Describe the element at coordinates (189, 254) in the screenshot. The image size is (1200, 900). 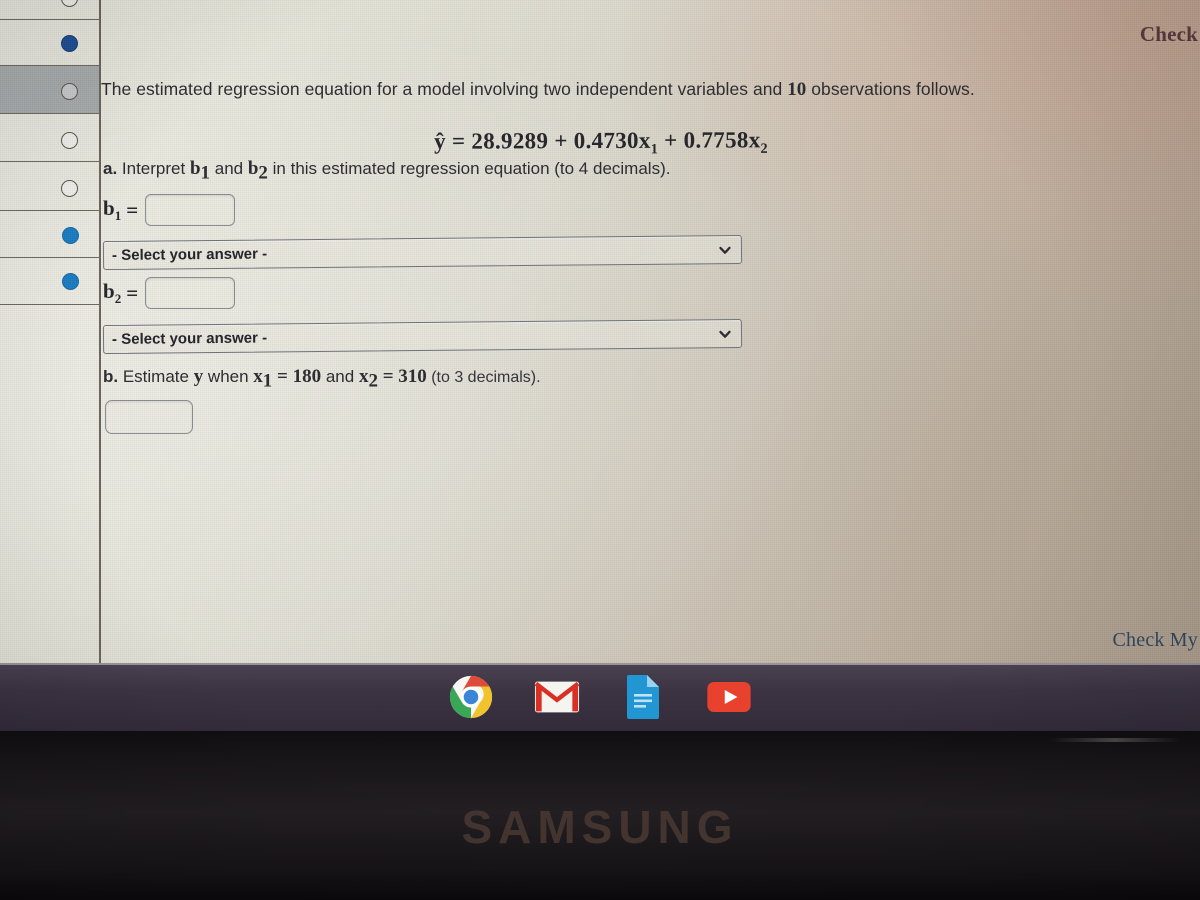
I see `b1-select-value: - Select your answer -` at that location.